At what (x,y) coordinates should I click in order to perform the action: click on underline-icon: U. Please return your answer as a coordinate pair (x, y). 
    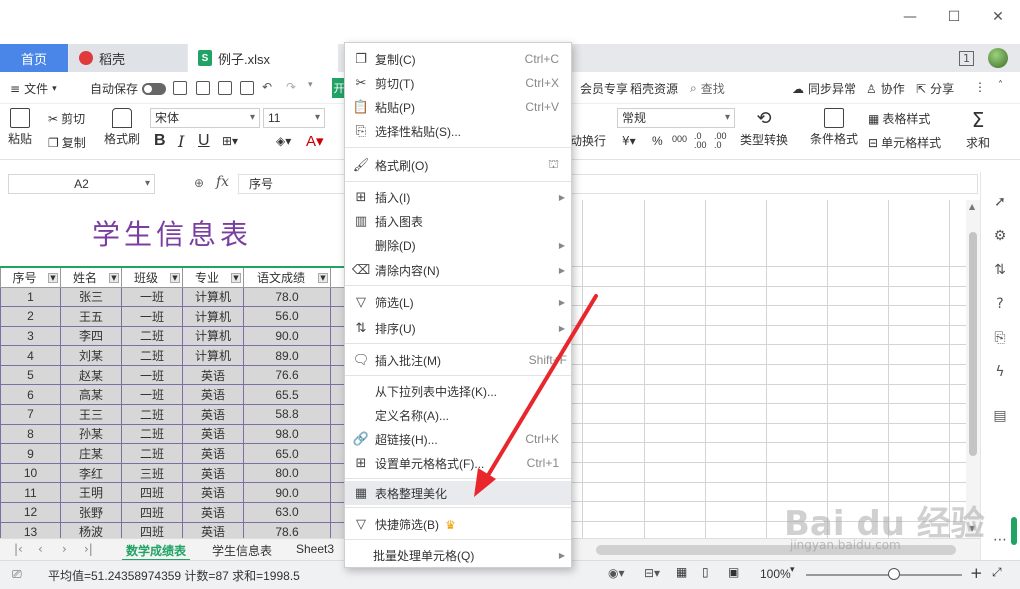
    Looking at the image, I should click on (204, 141).